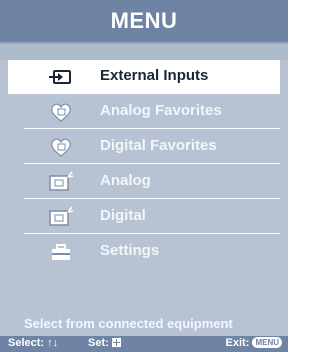  Describe the element at coordinates (60, 77) in the screenshot. I see `input-icon` at that location.